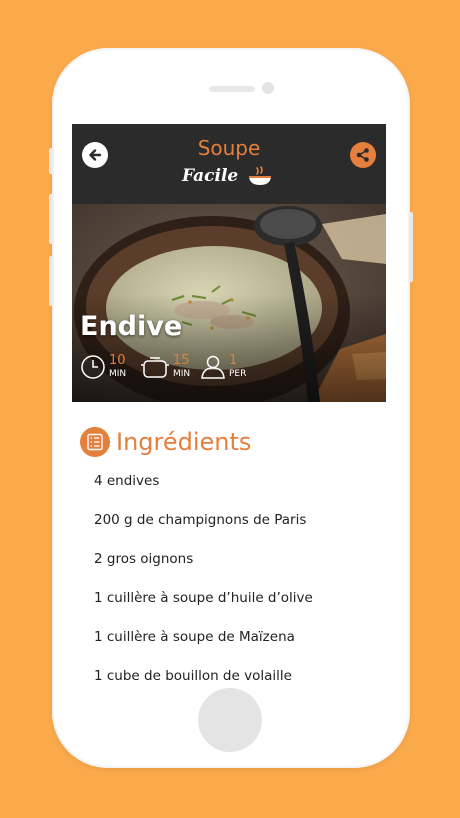 This screenshot has width=460, height=818. What do you see at coordinates (268, 88) in the screenshot?
I see `front-camera` at bounding box center [268, 88].